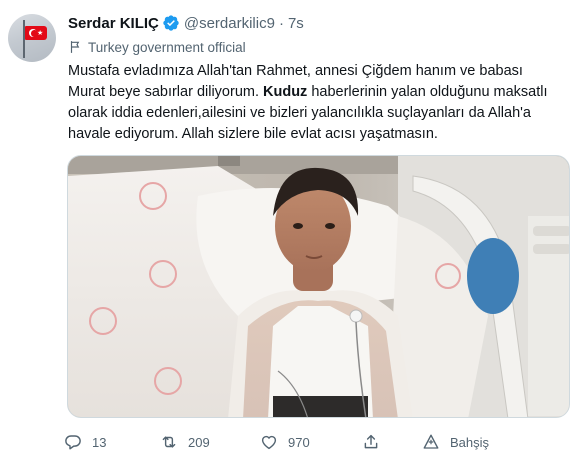 This screenshot has height=457, width=573. I want to click on government-label: Turkey government official, so click(157, 47).